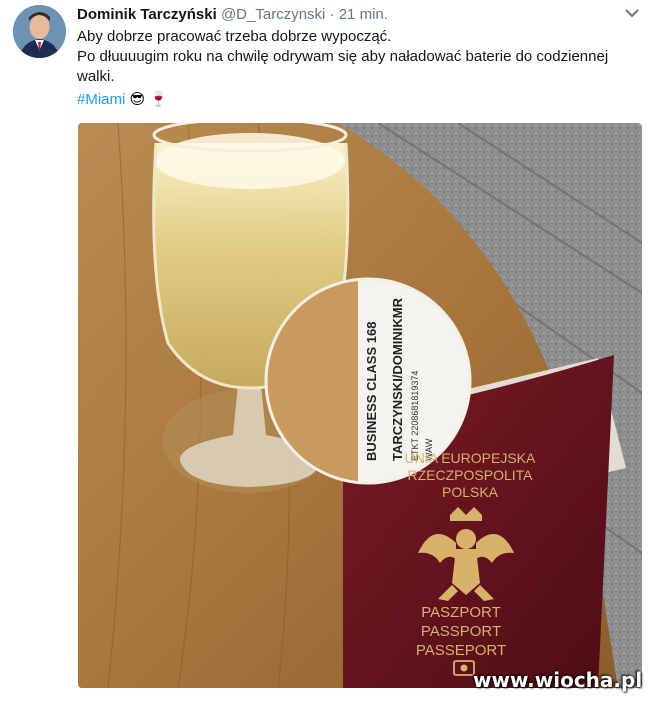  Describe the element at coordinates (147, 14) in the screenshot. I see `author-name: Dominik Tarczyński` at that location.